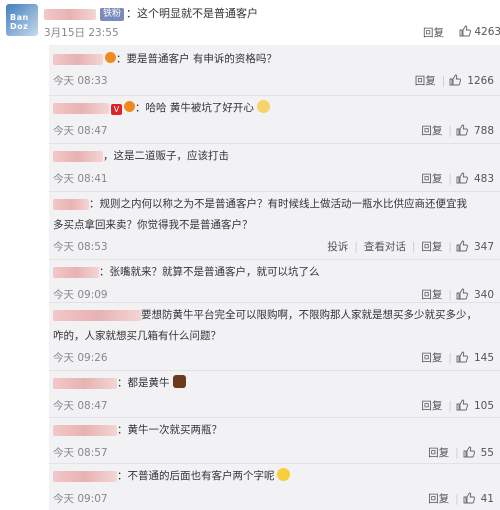 This screenshot has height=510, width=500. Describe the element at coordinates (80, 81) in the screenshot. I see `reply-time: 今天 08:33` at that location.